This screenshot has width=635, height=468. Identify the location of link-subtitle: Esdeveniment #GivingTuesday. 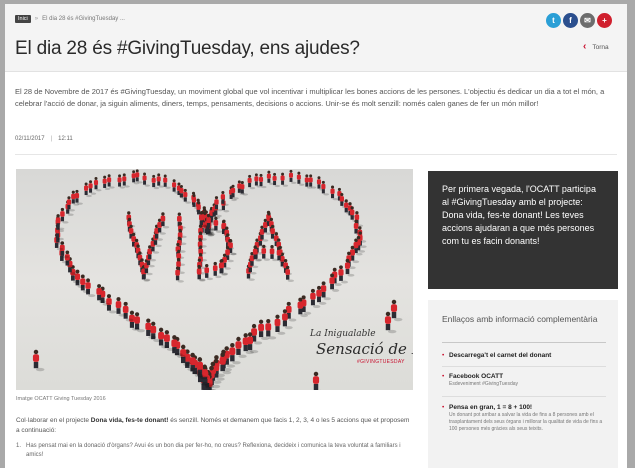
(484, 384).